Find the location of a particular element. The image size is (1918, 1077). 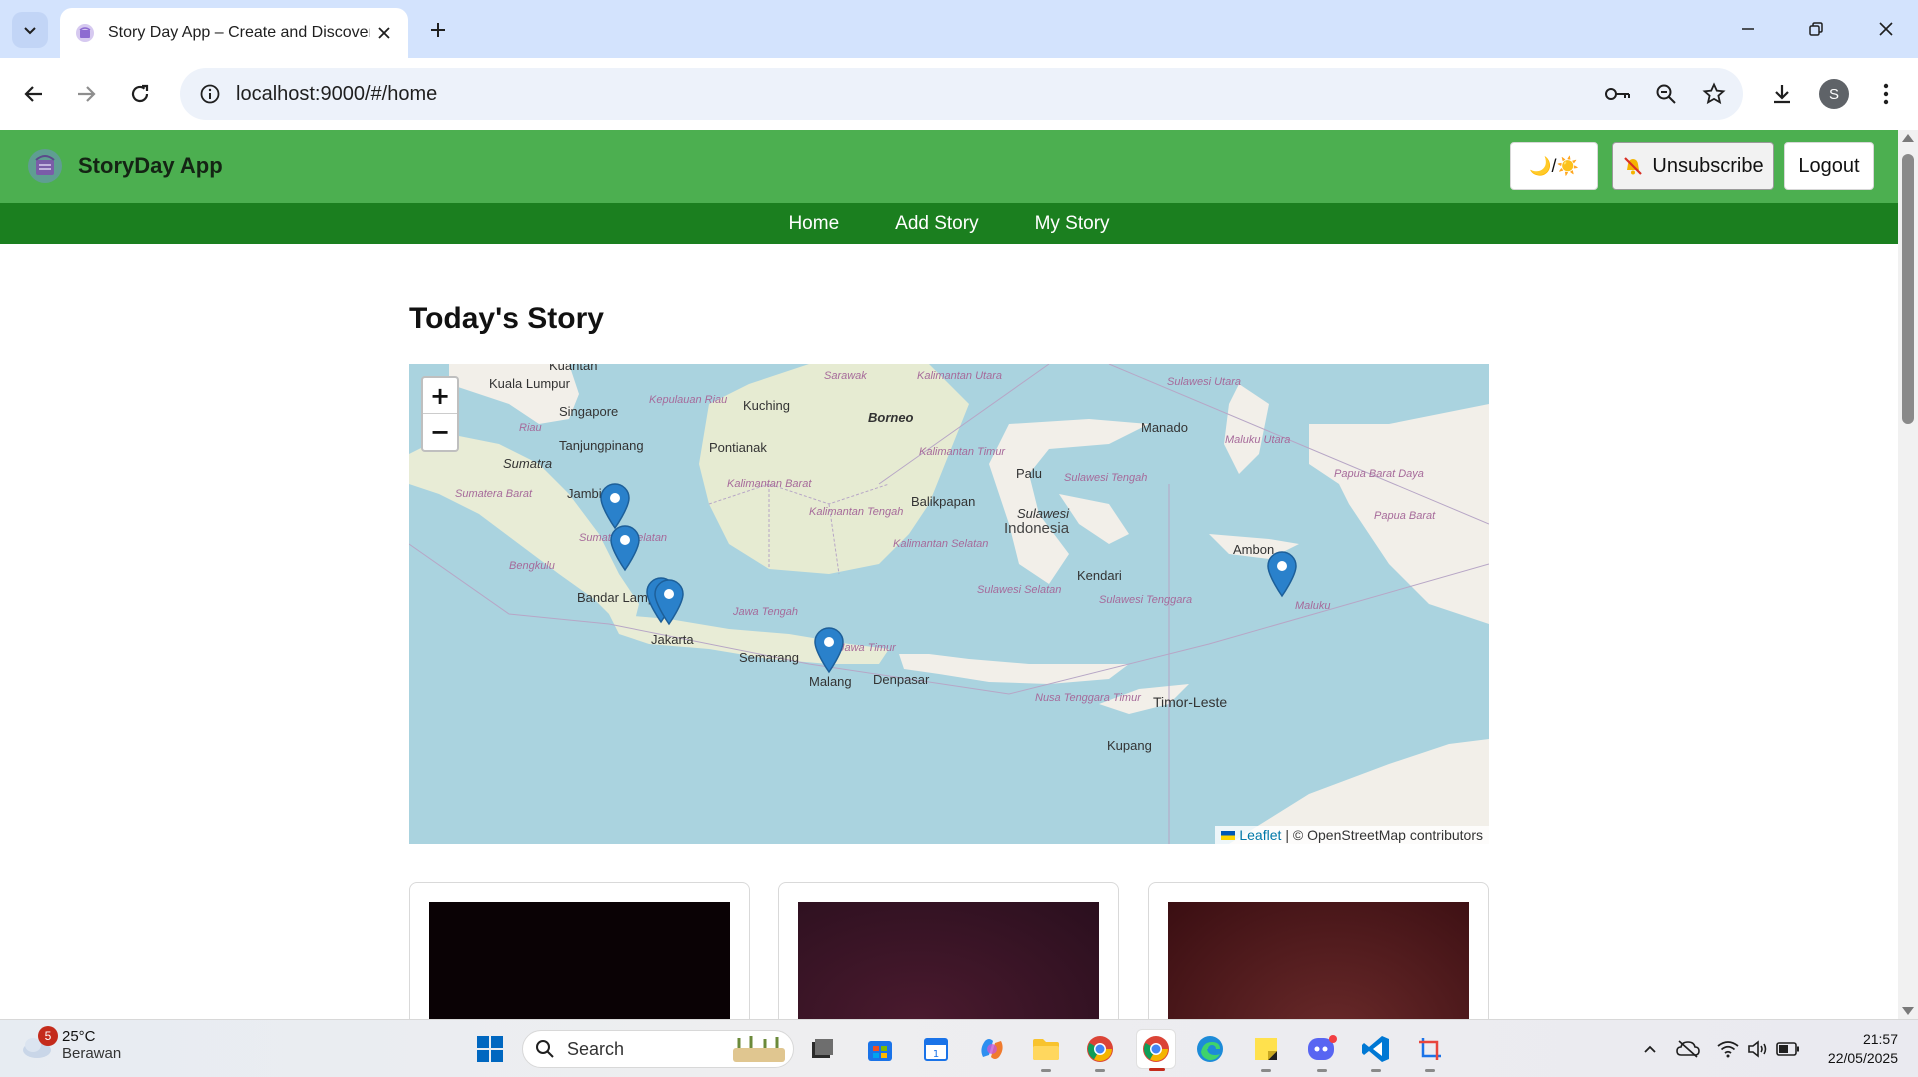

url-text: localhost:9000/#/home is located at coordinates (336, 94).